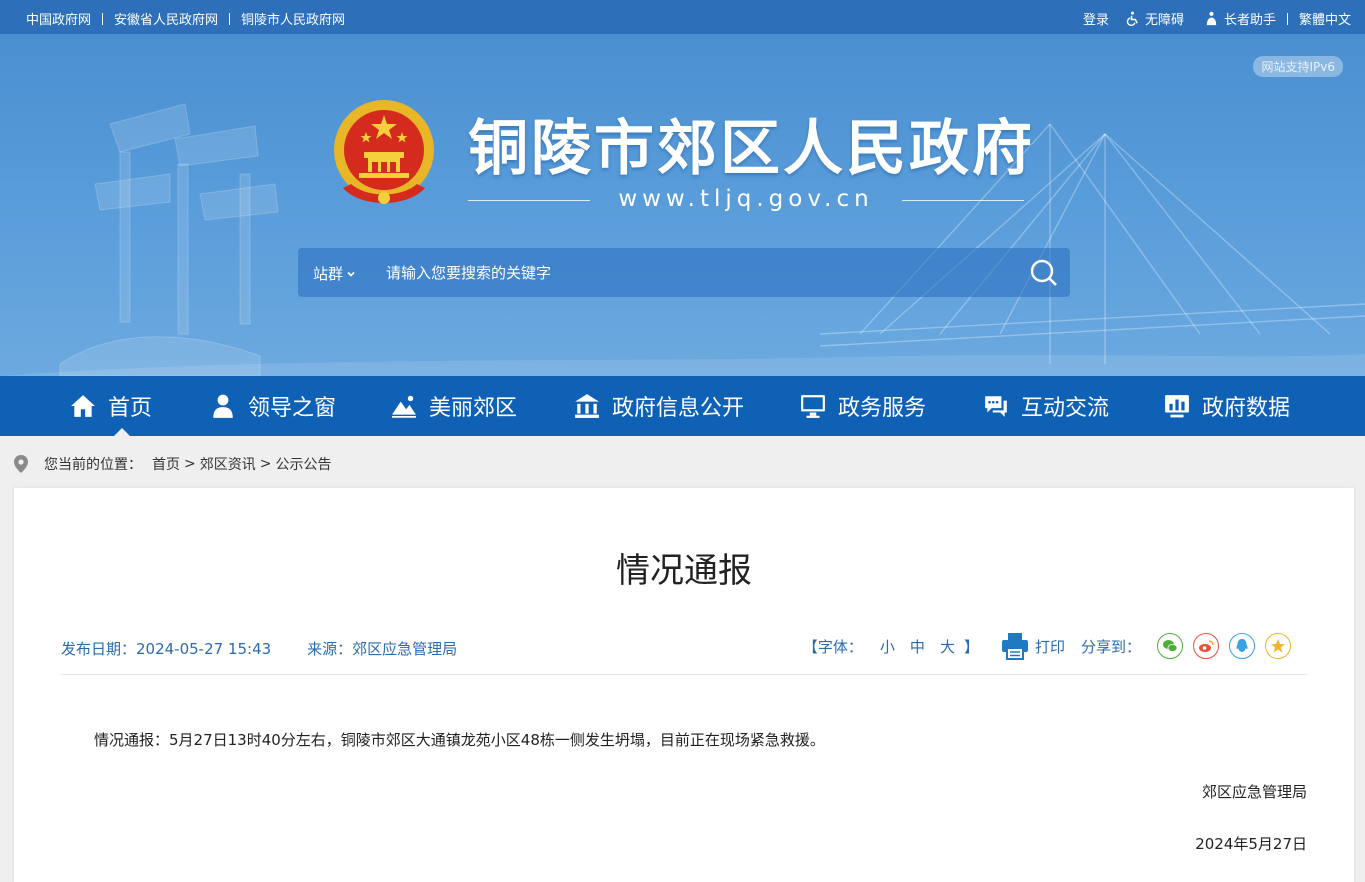  I want to click on elder-icon, so click(1211, 18).